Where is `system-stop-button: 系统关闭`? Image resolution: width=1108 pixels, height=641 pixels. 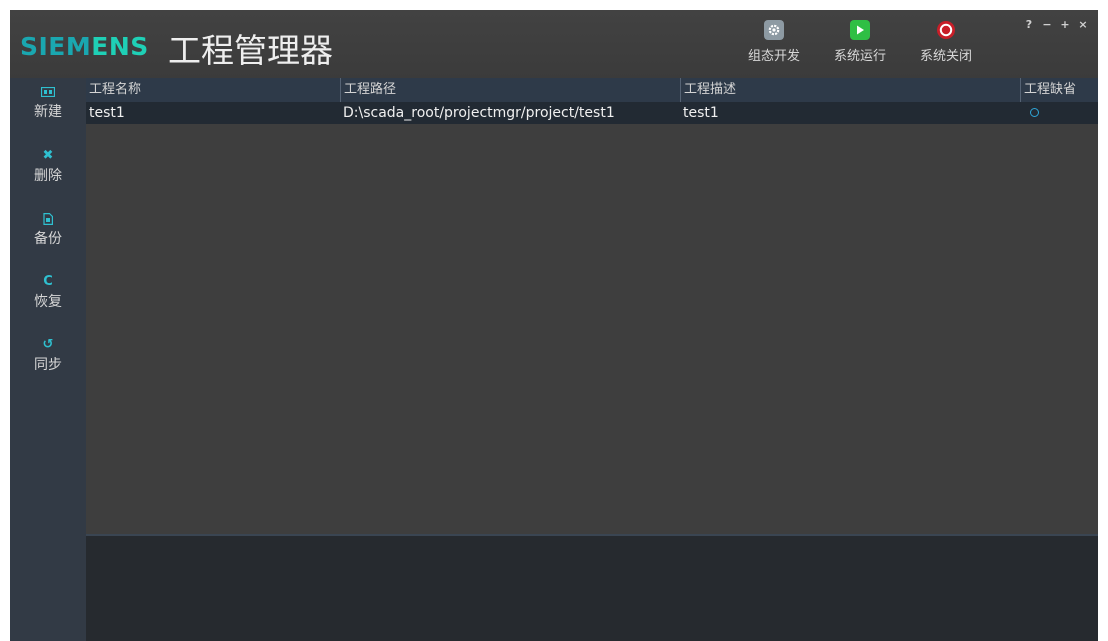 system-stop-button: 系统关闭 is located at coordinates (946, 46).